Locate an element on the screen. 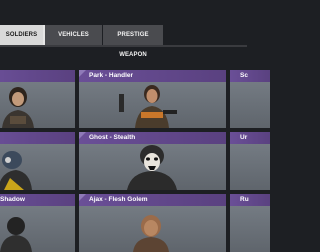 The height and width of the screenshot is (252, 320). soldier-name: Ur is located at coordinates (244, 137).